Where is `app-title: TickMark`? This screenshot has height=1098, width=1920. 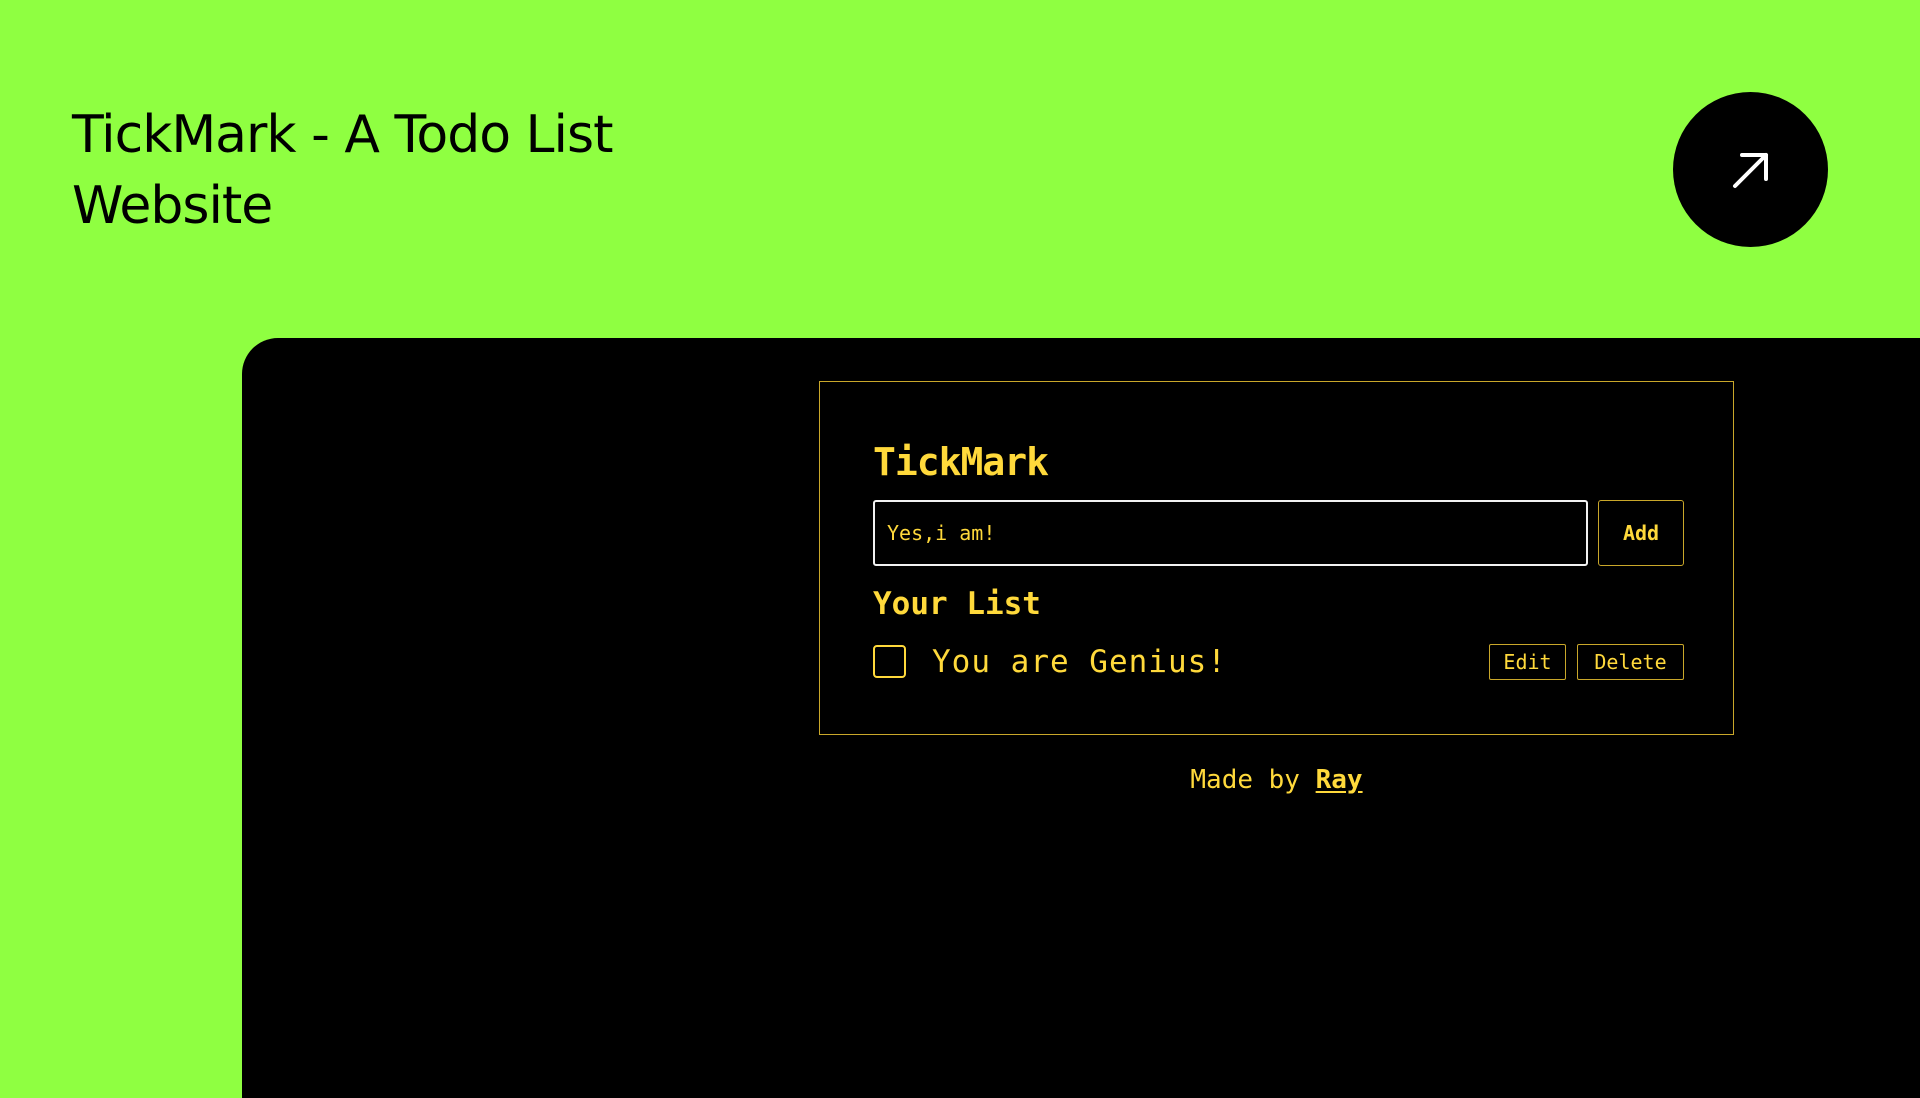 app-title: TickMark is located at coordinates (961, 462).